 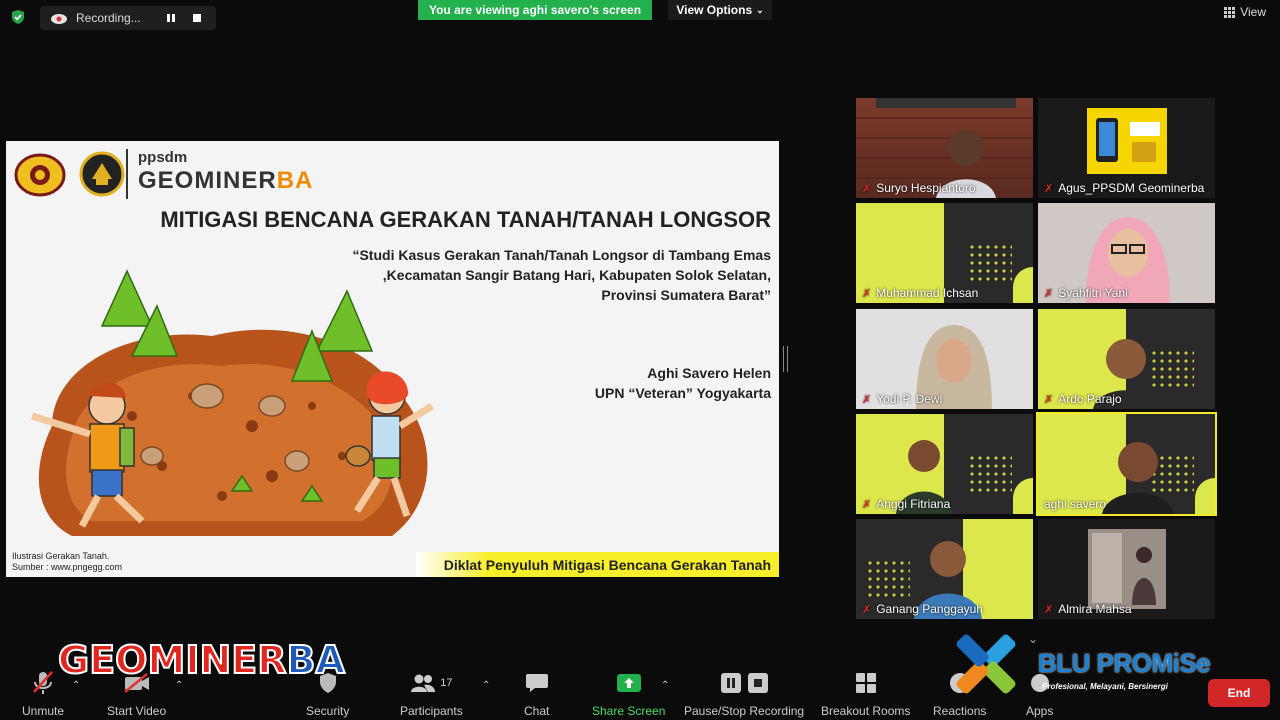 I want to click on security-shield-icon, so click(x=18, y=17).